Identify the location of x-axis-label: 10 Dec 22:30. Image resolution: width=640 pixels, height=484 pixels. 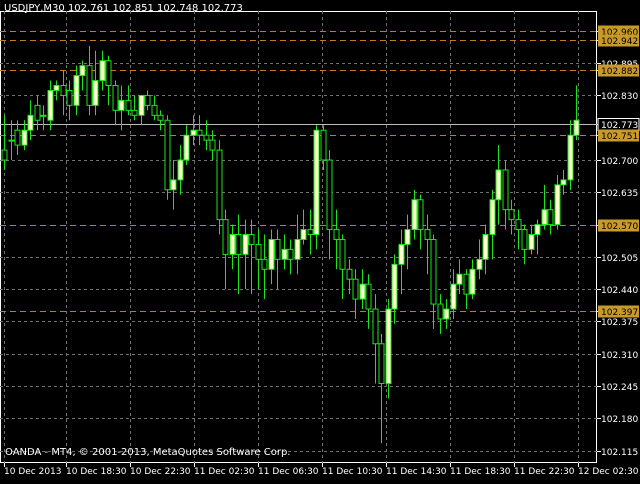
(160, 472).